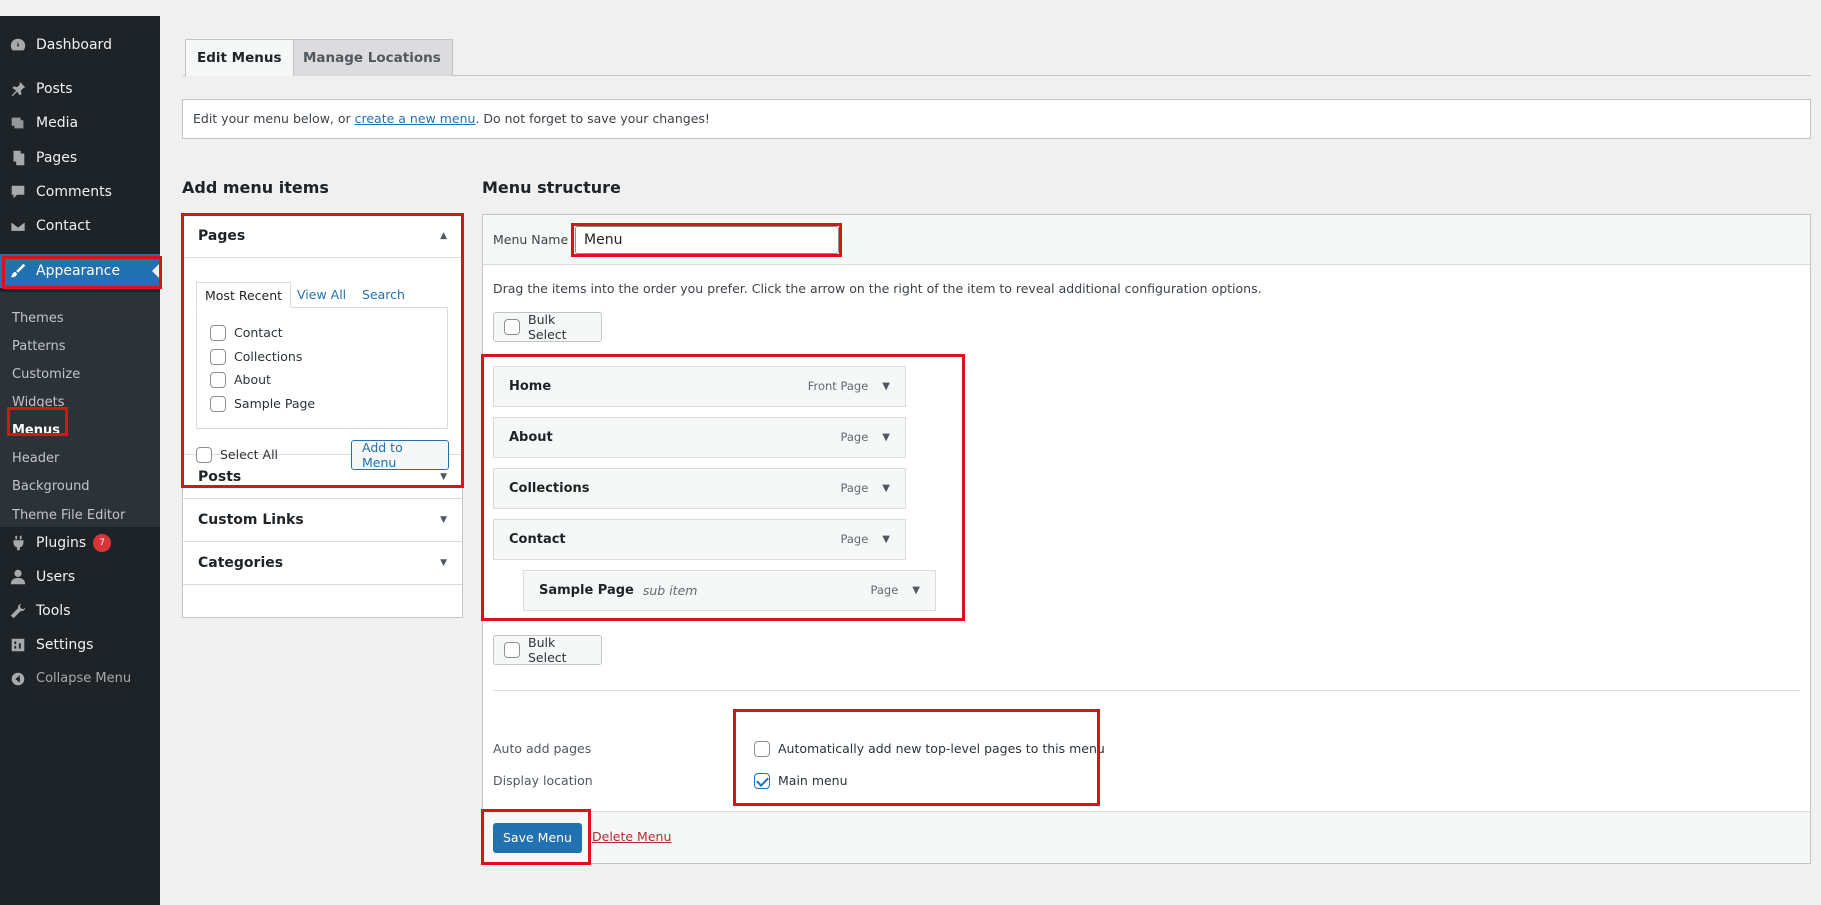  Describe the element at coordinates (400, 454) in the screenshot. I see `add-to-menu-button: Add to Menu` at that location.